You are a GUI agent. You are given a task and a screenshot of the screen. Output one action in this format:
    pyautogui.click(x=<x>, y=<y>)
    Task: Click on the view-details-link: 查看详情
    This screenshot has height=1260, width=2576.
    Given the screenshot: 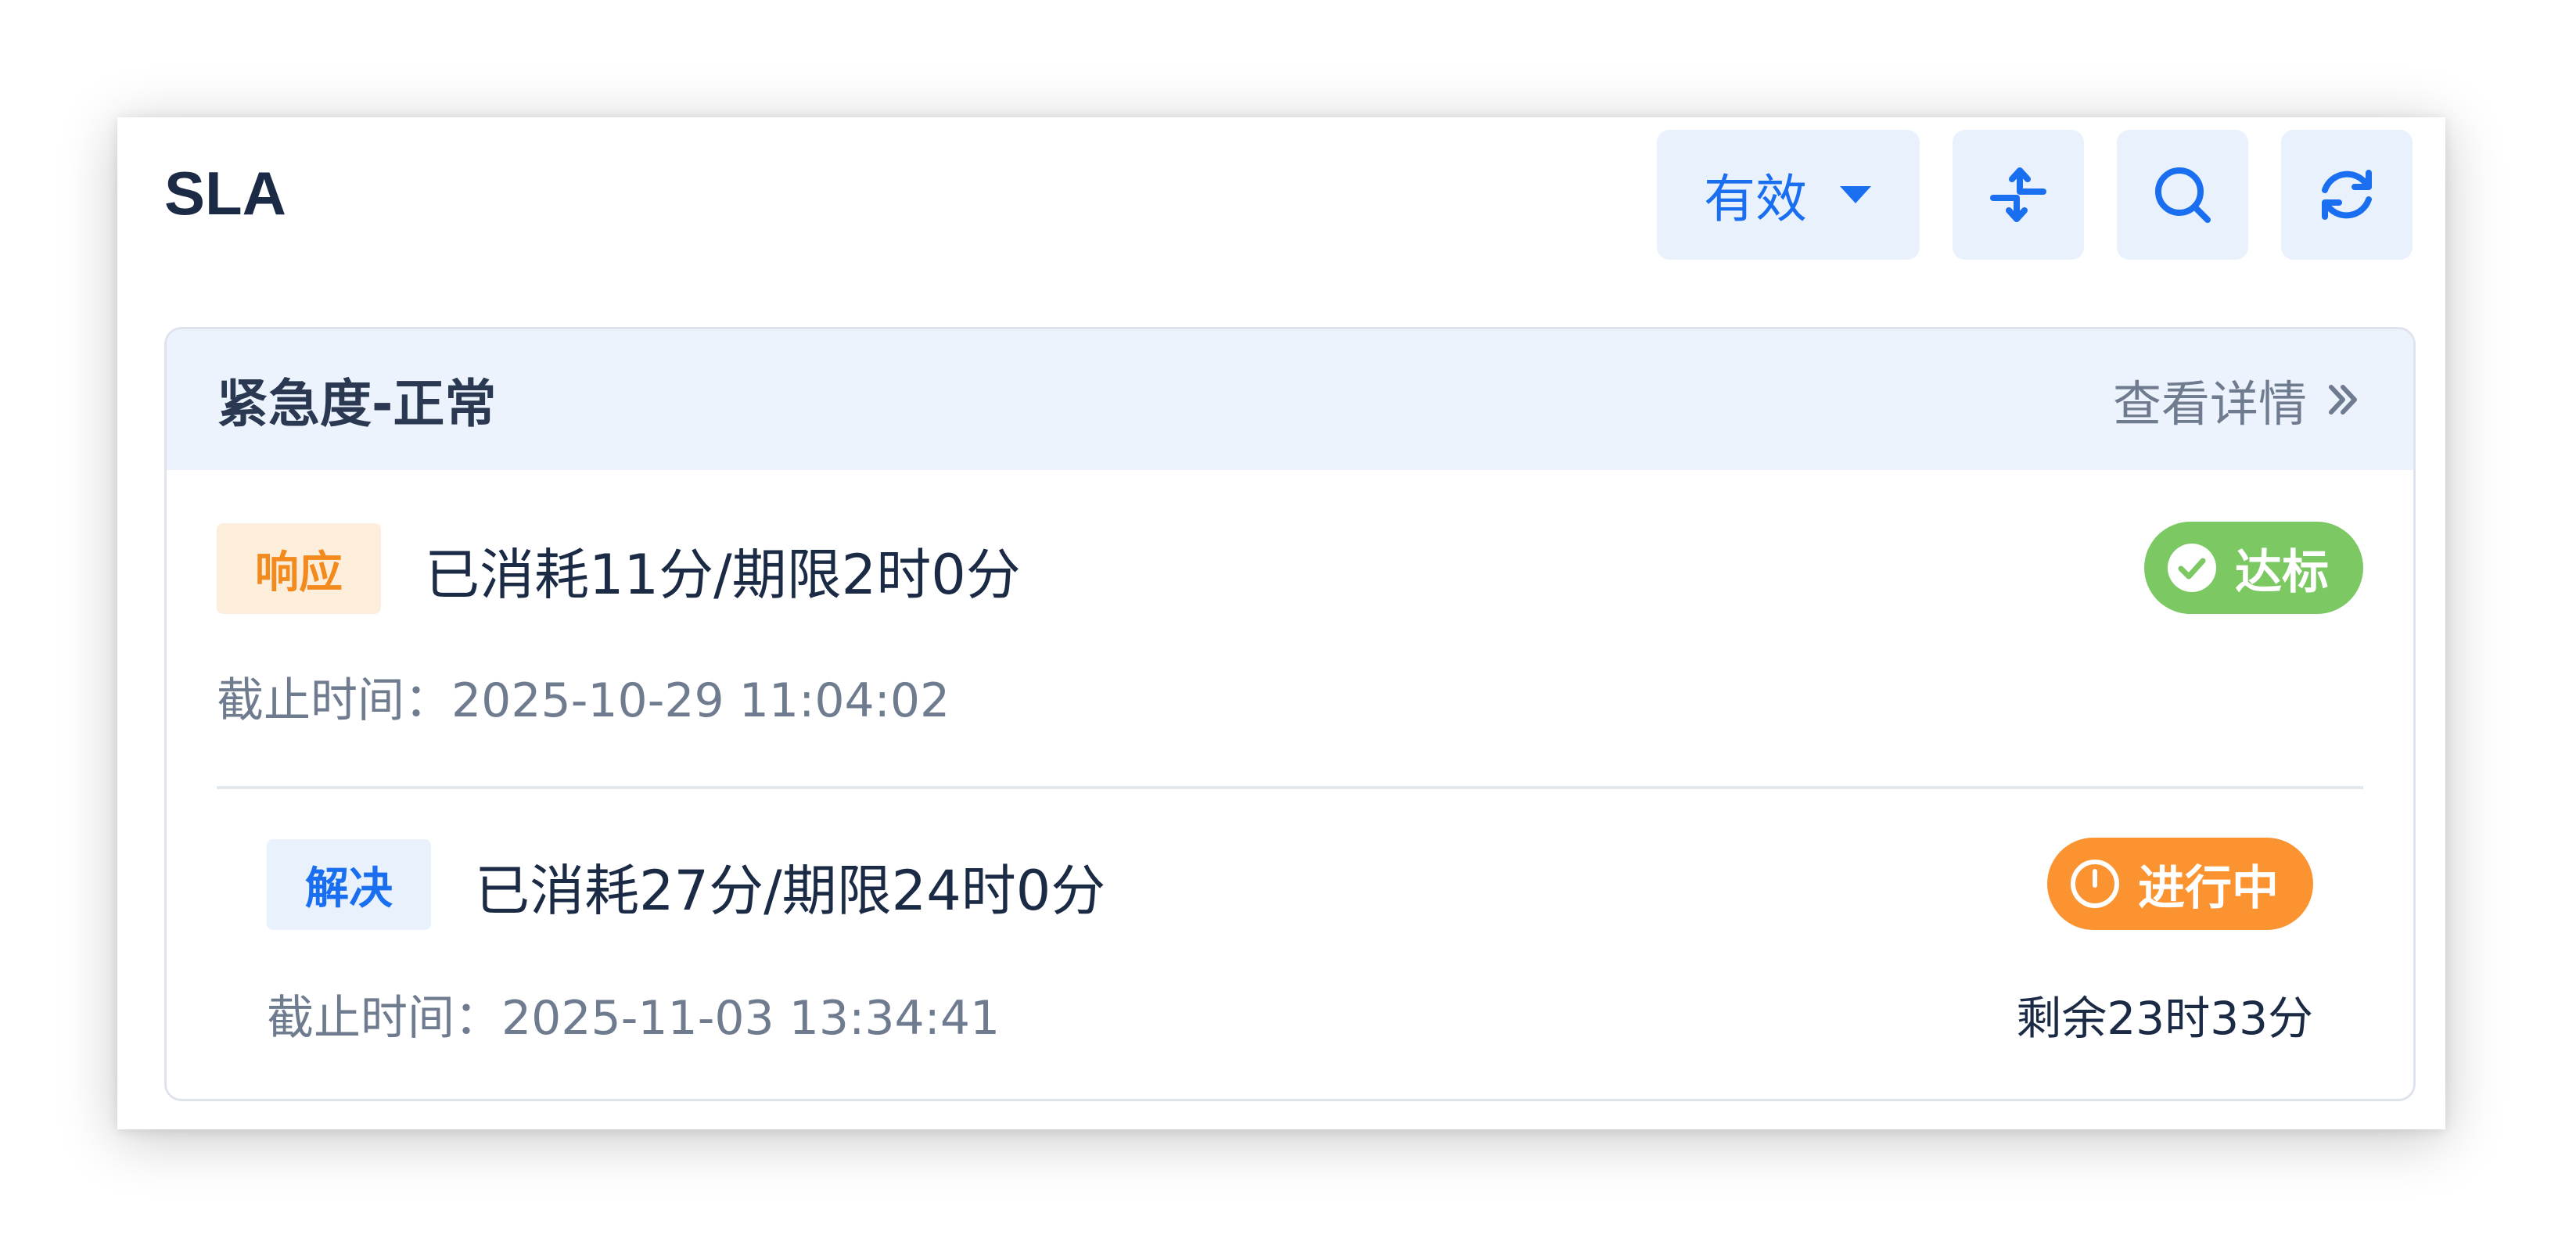 What is the action you would take?
    pyautogui.click(x=2236, y=399)
    